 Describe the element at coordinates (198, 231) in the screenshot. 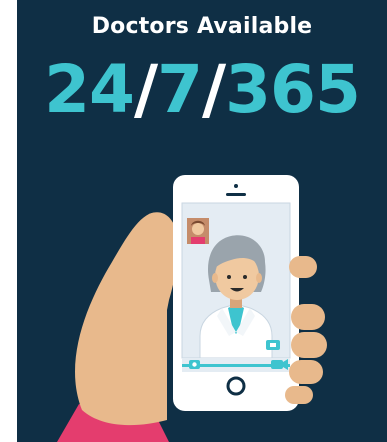

I see `user-thumbnail-icon` at that location.